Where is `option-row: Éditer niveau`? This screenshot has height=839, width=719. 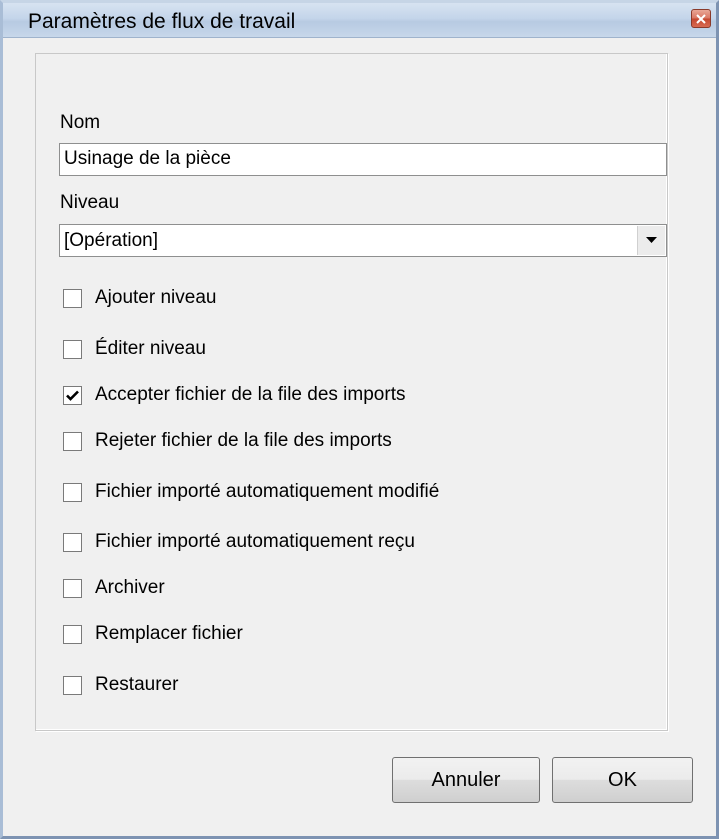
option-row: Éditer niveau is located at coordinates (134, 349).